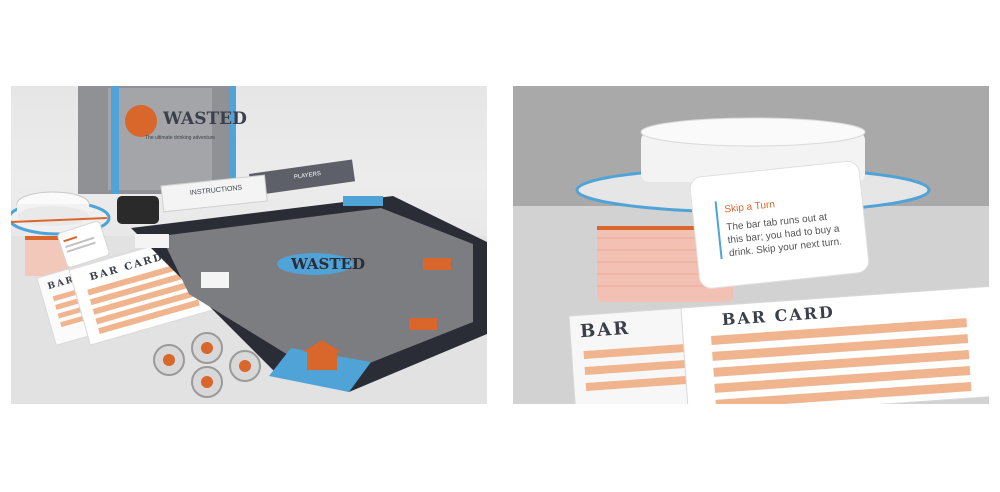  What do you see at coordinates (327, 264) in the screenshot?
I see `board-logo: WASTED` at bounding box center [327, 264].